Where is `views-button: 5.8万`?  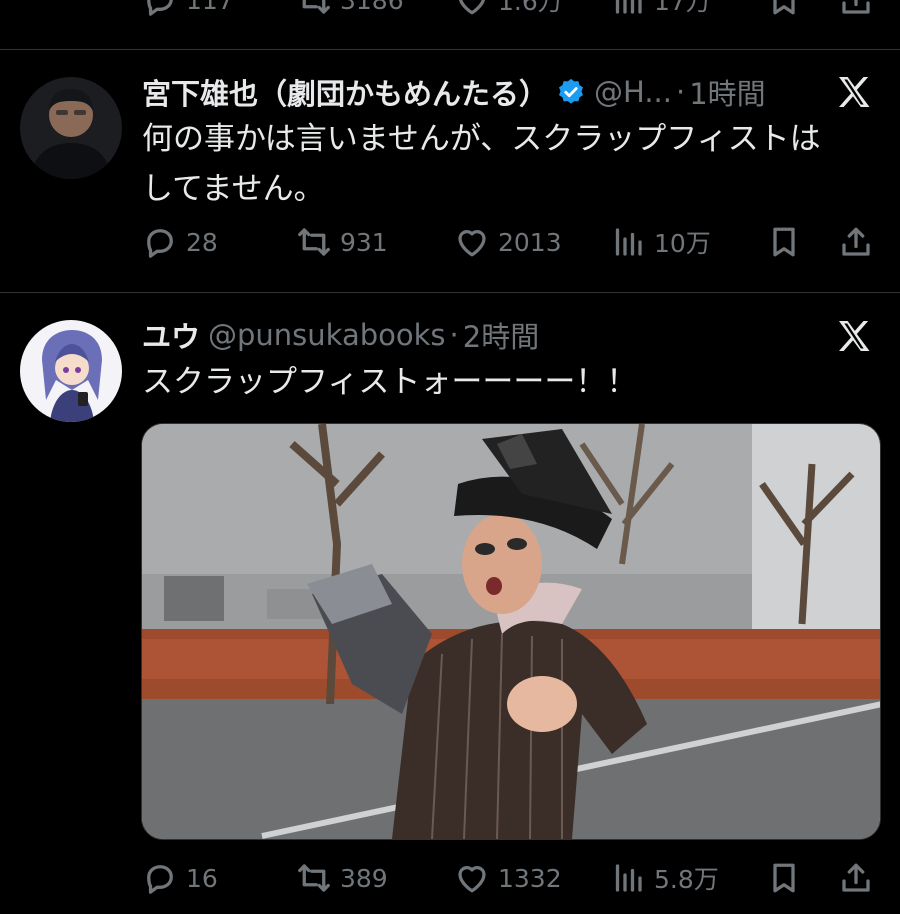
views-button: 5.8万 is located at coordinates (664, 878).